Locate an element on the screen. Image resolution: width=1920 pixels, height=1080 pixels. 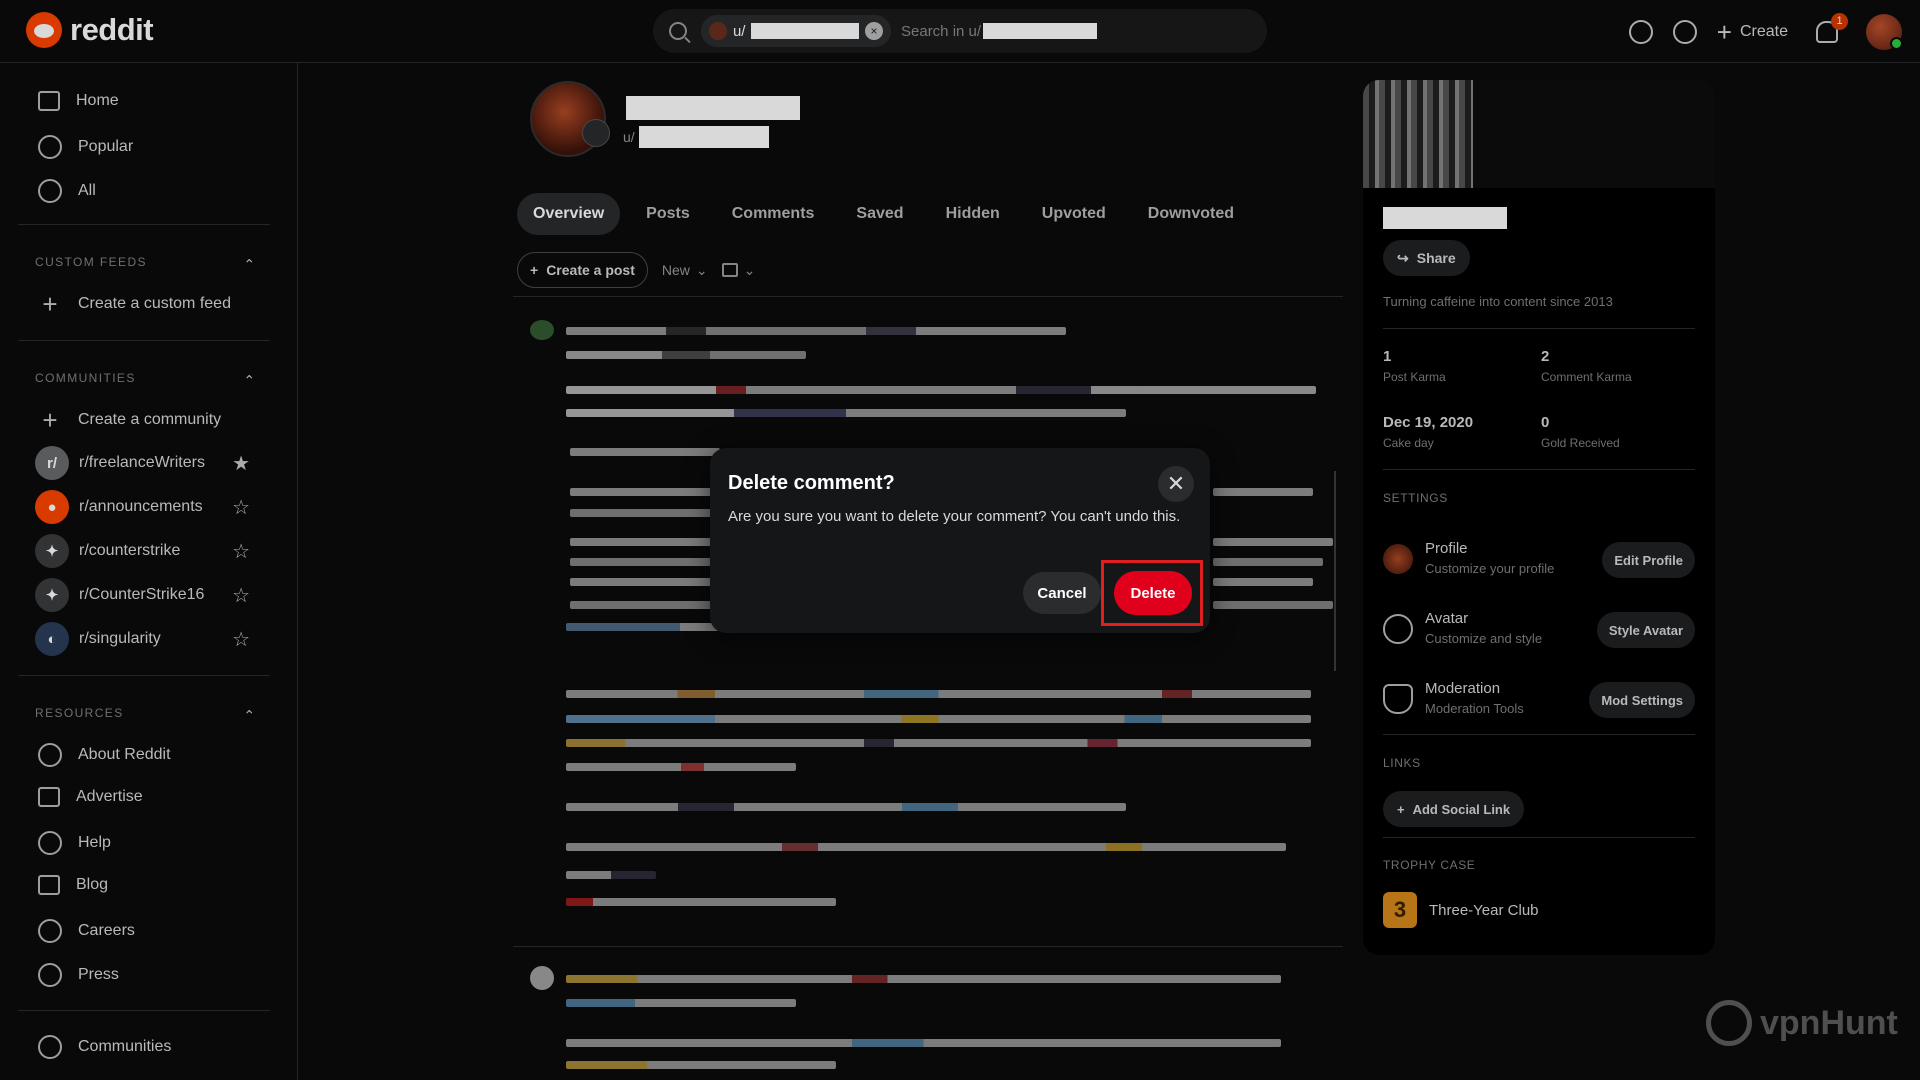
watermark: vpnHunt is located at coordinates (1802, 1023).